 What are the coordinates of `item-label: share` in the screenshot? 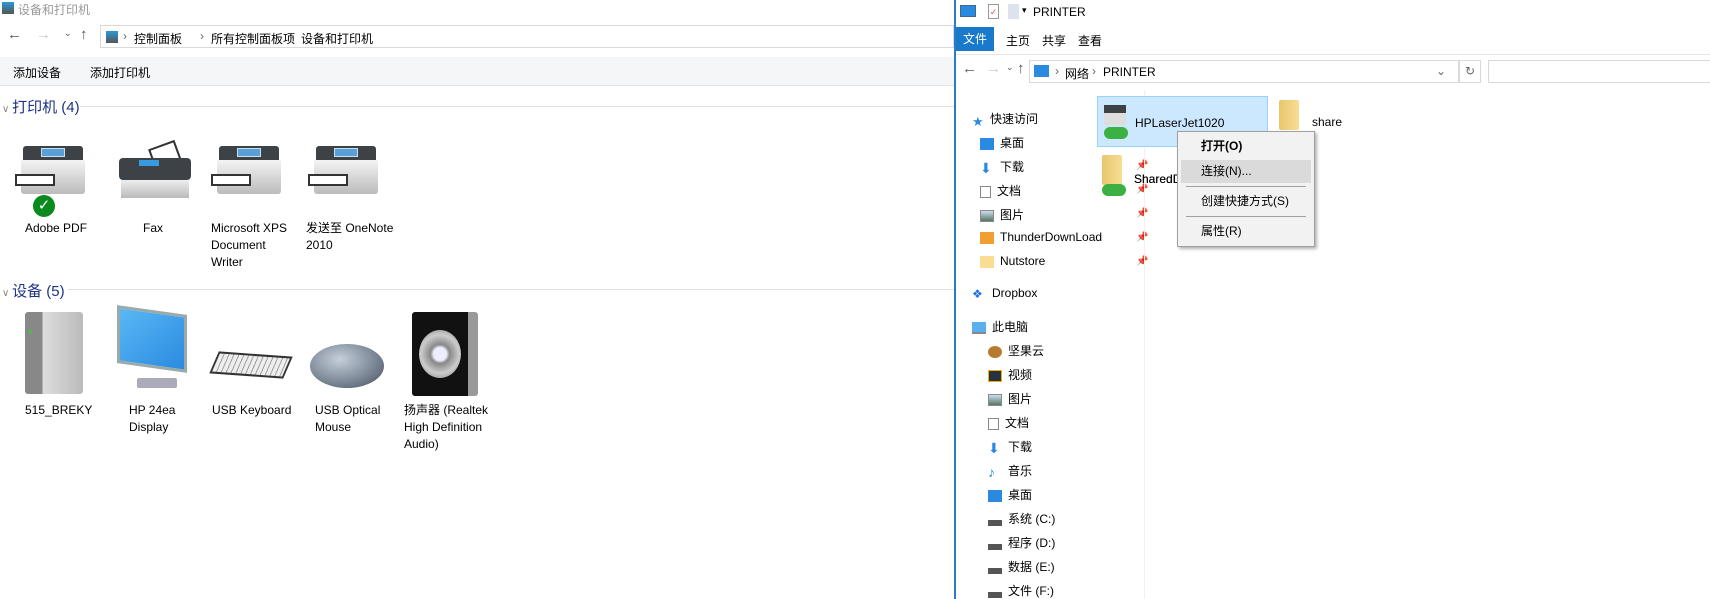 It's located at (1327, 122).